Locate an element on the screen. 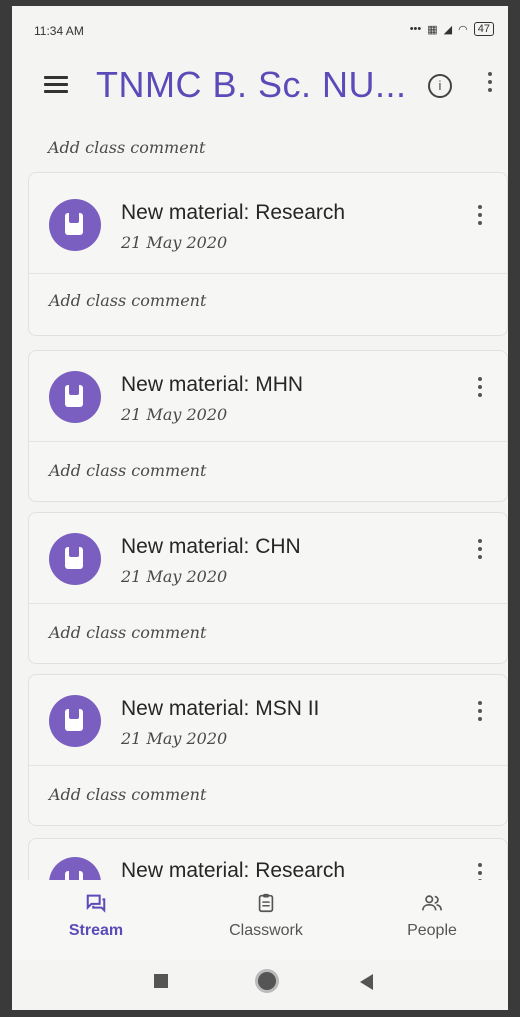 This screenshot has width=520, height=1017. nav-label: People is located at coordinates (432, 930).